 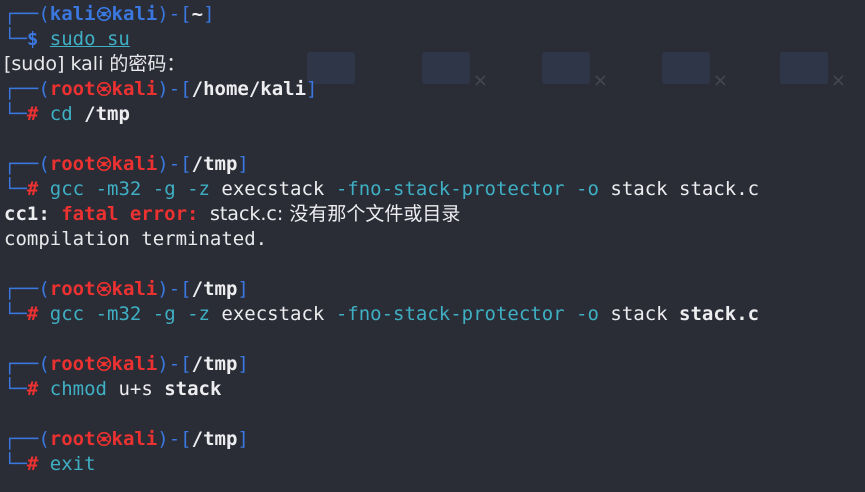 What do you see at coordinates (719, 314) in the screenshot?
I see `command-args: stack.c` at bounding box center [719, 314].